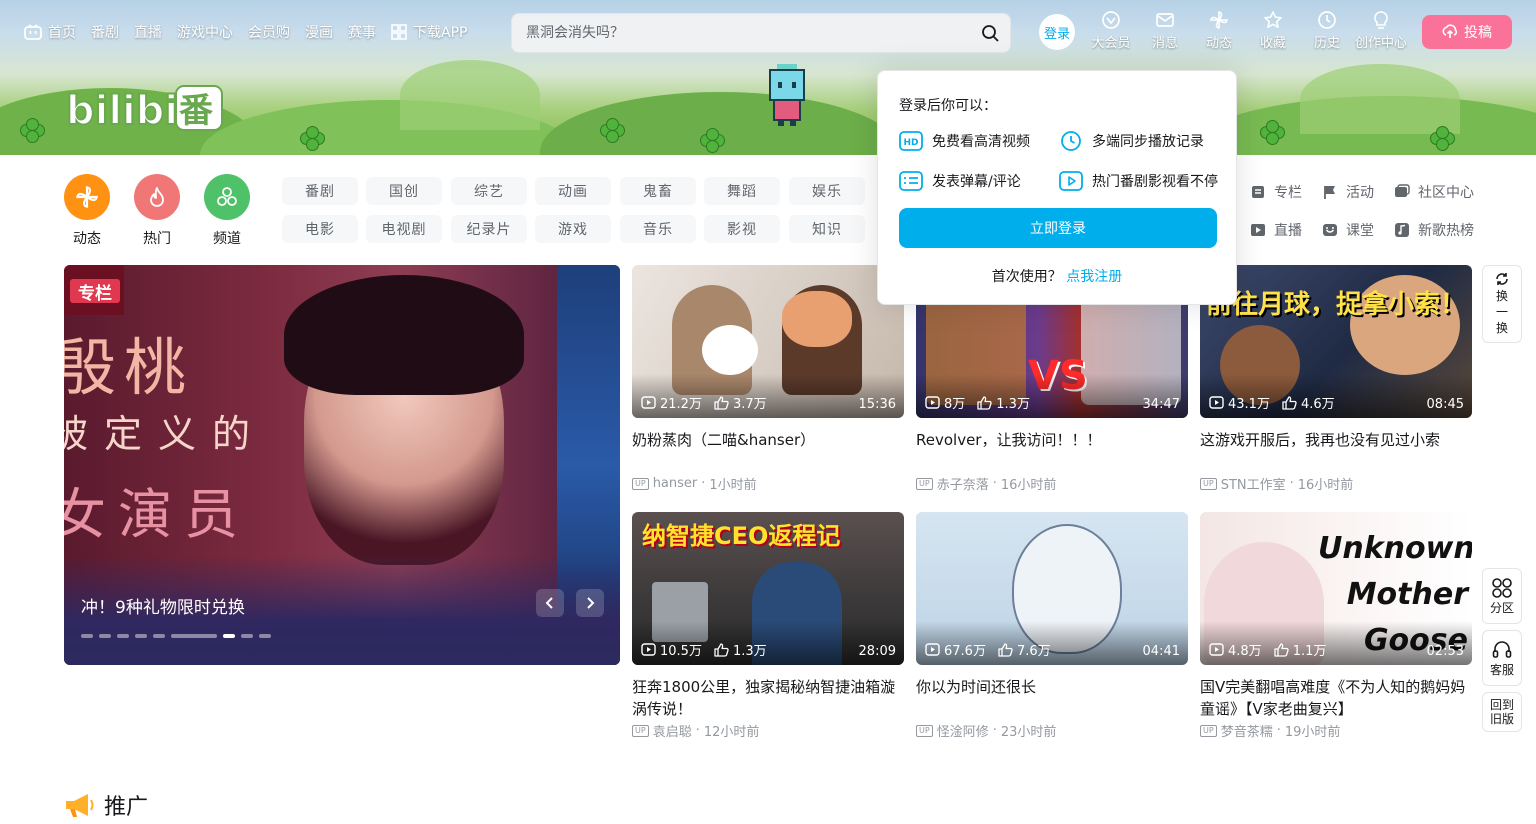 The height and width of the screenshot is (824, 1536). I want to click on upload-button: 投稿, so click(1467, 32).